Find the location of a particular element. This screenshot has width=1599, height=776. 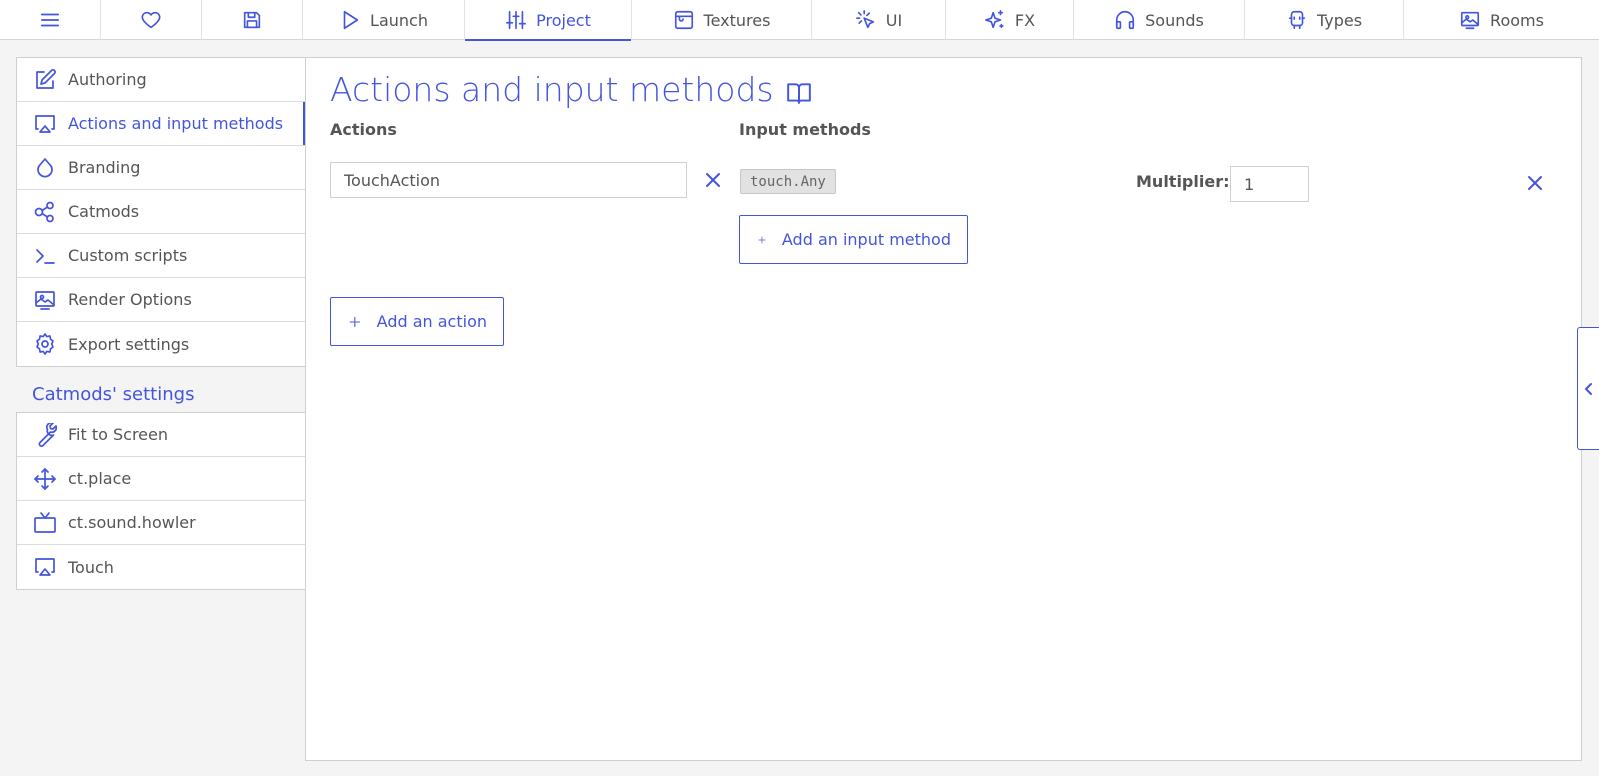

sidebar-item-label: ct.place is located at coordinates (100, 478).